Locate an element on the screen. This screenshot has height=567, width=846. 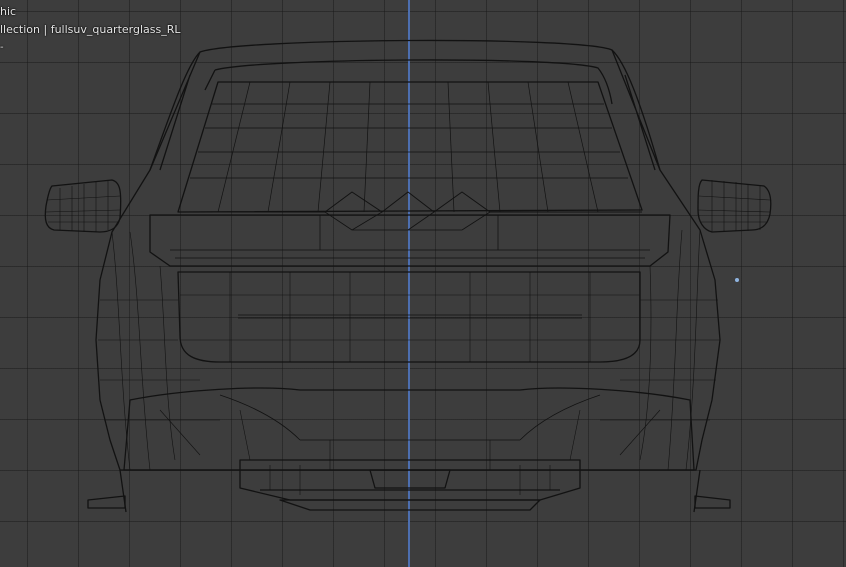
collection-object-label: llection | fullsuv_quarterglass_RL is located at coordinates (90, 29).